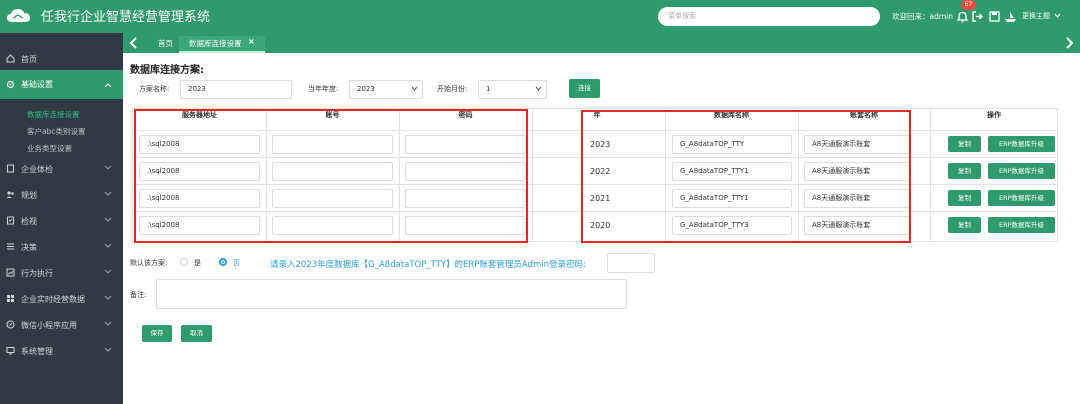 The height and width of the screenshot is (404, 1080). What do you see at coordinates (197, 263) in the screenshot?
I see `radio-yes-label: 是` at bounding box center [197, 263].